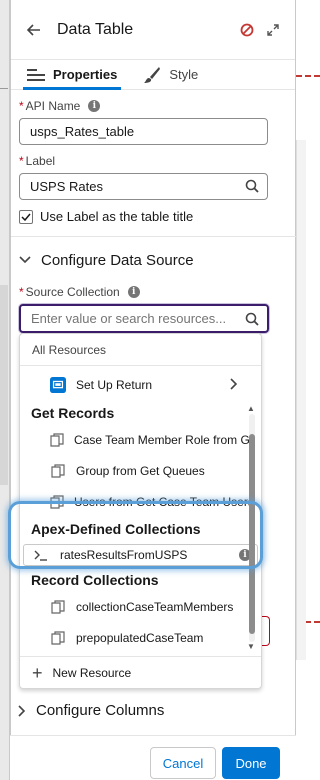 The image size is (320, 780). I want to click on canvas-right-edge, so click(308, 390).